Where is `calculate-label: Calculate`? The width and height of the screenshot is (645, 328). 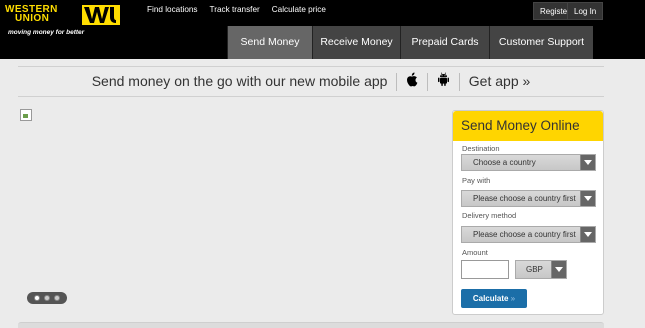
calculate-label: Calculate is located at coordinates (490, 298).